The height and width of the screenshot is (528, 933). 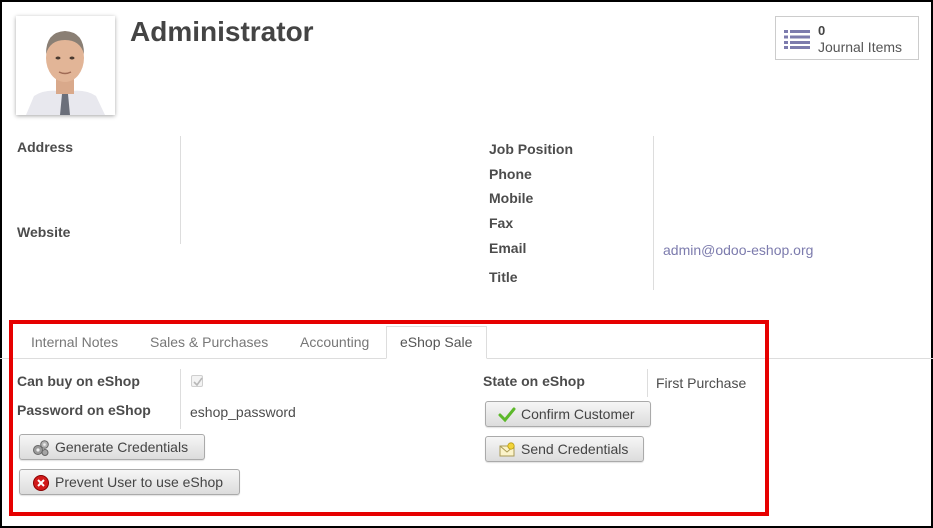 I want to click on tab-sales-purchases: Sales & Purchases, so click(x=209, y=342).